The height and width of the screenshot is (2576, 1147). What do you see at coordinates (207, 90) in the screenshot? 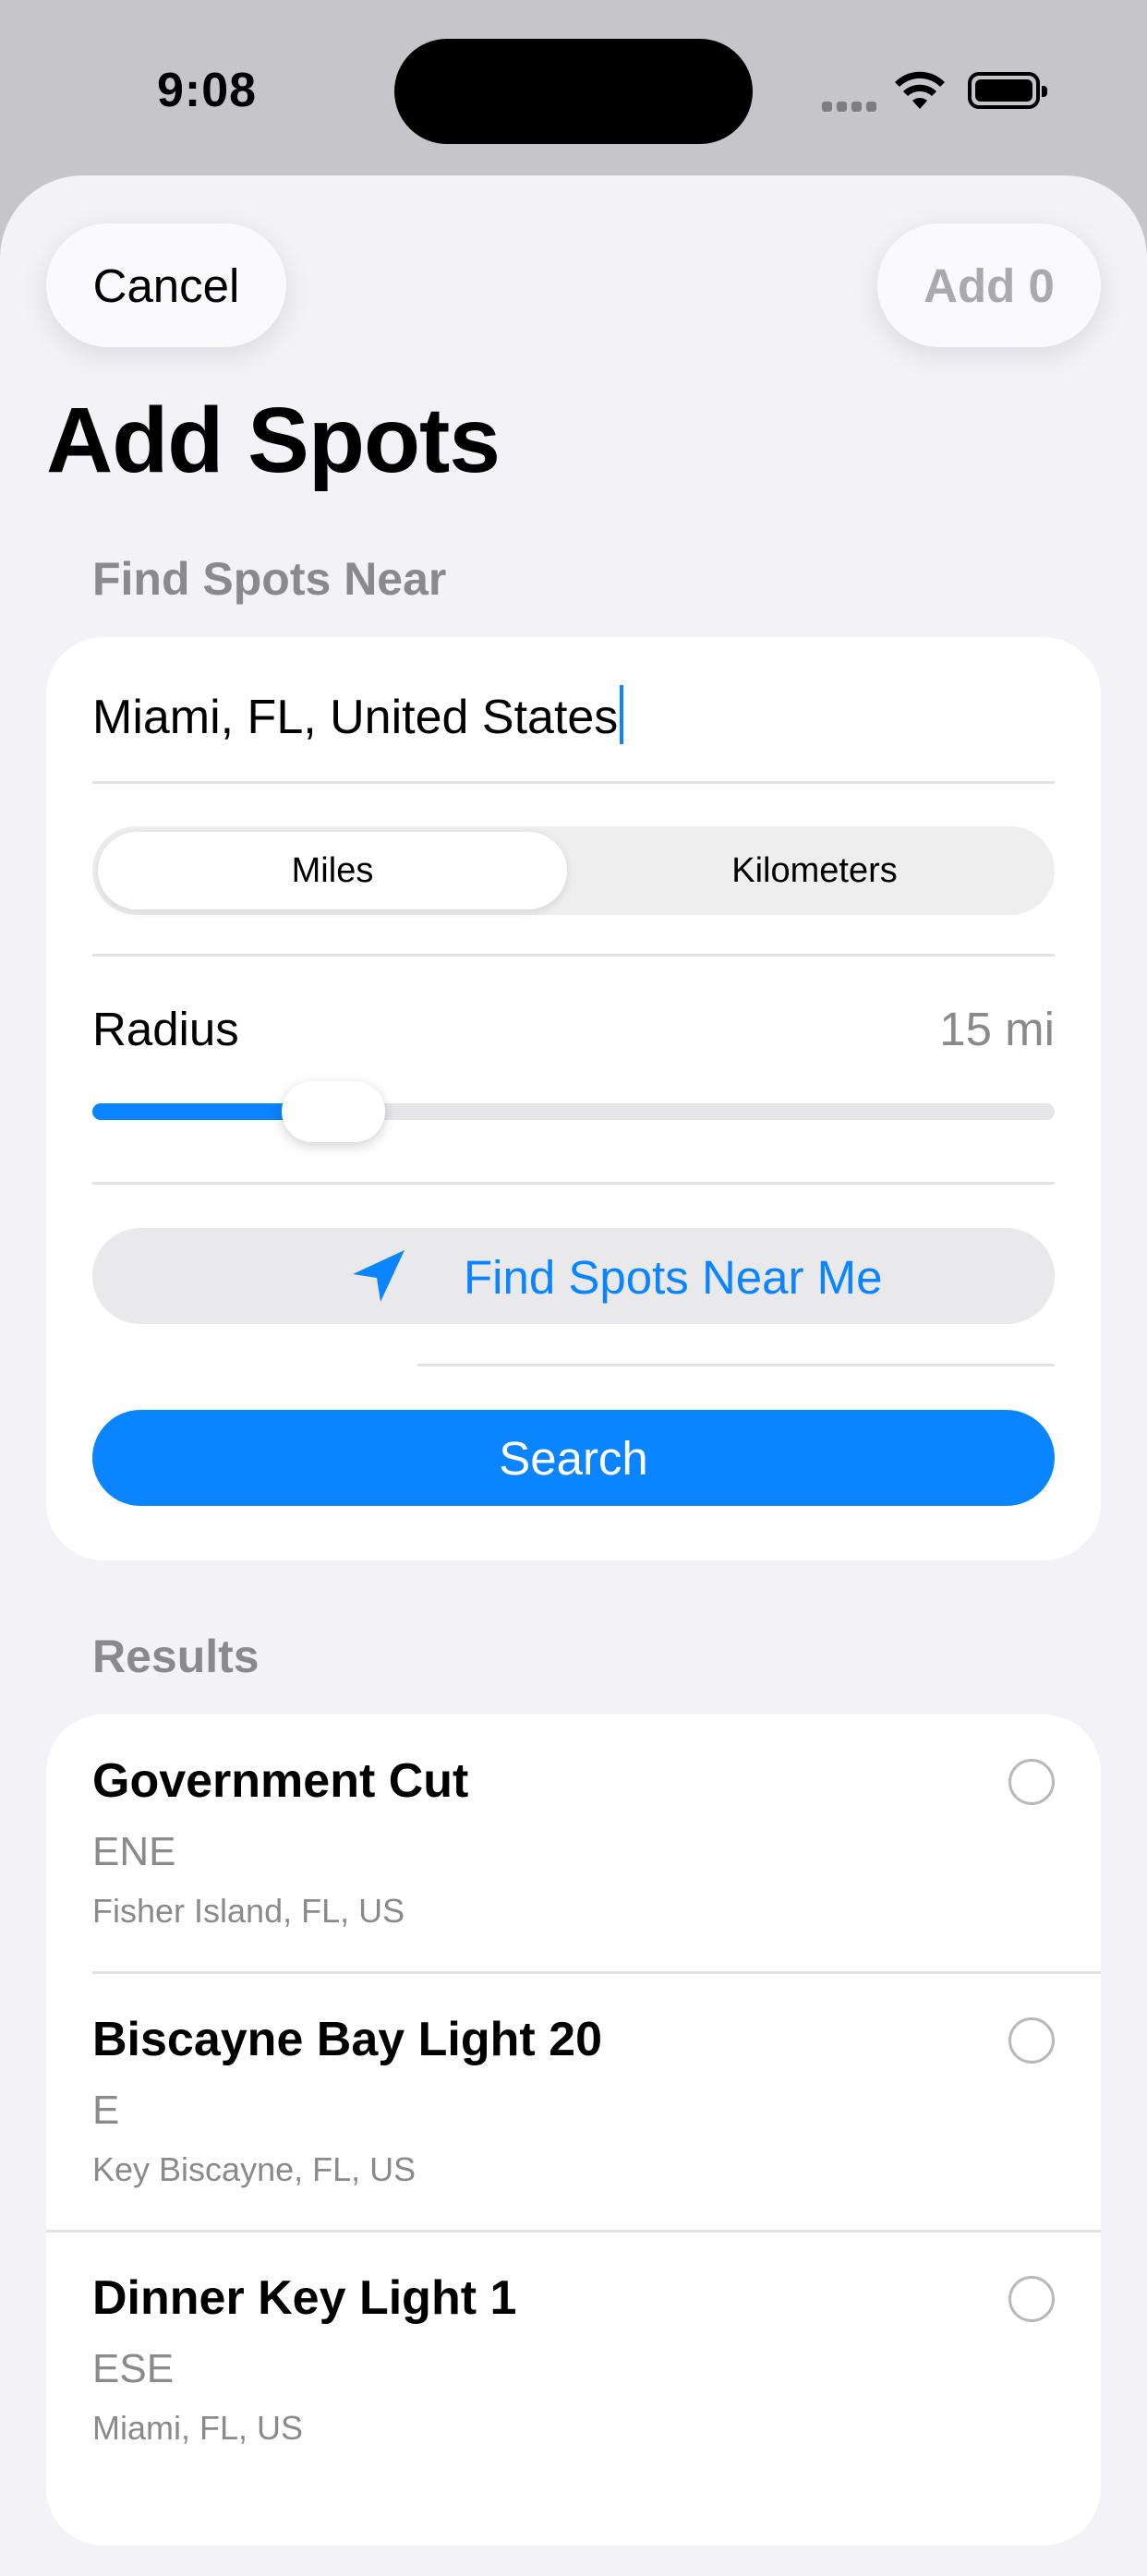
I see `status-time: 9:08` at bounding box center [207, 90].